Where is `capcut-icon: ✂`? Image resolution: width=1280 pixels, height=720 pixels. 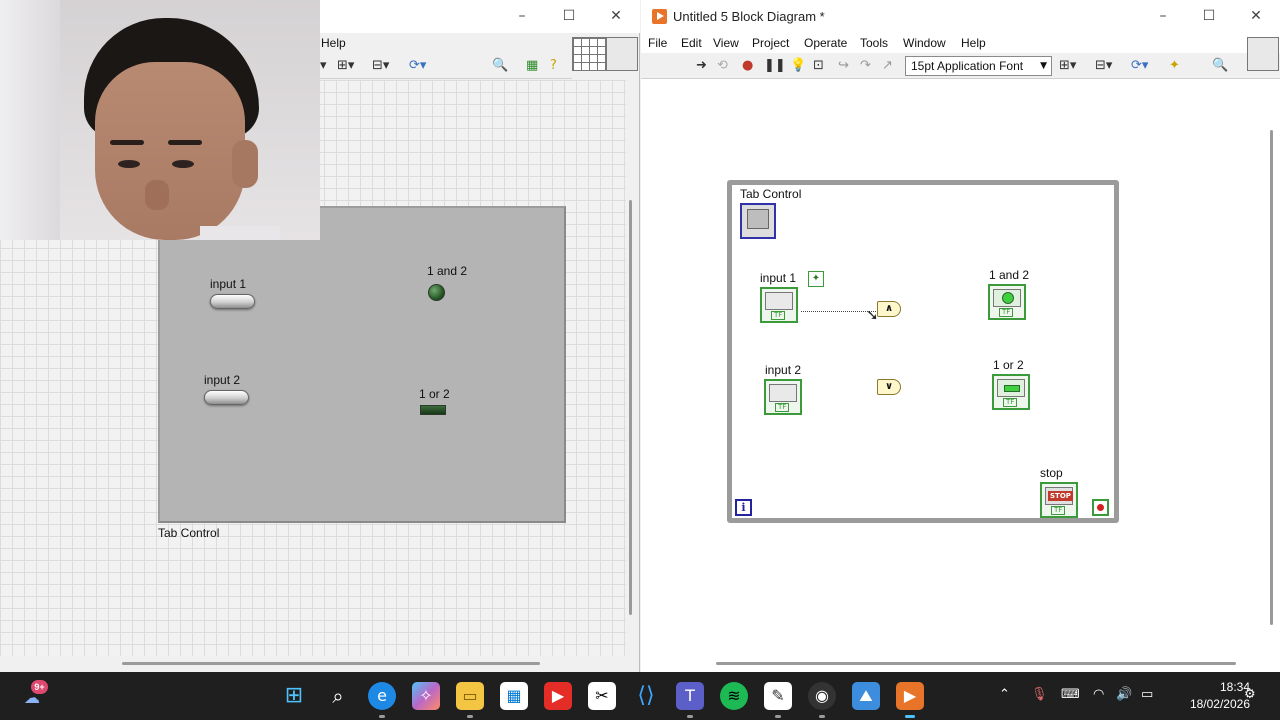 capcut-icon: ✂ is located at coordinates (602, 696).